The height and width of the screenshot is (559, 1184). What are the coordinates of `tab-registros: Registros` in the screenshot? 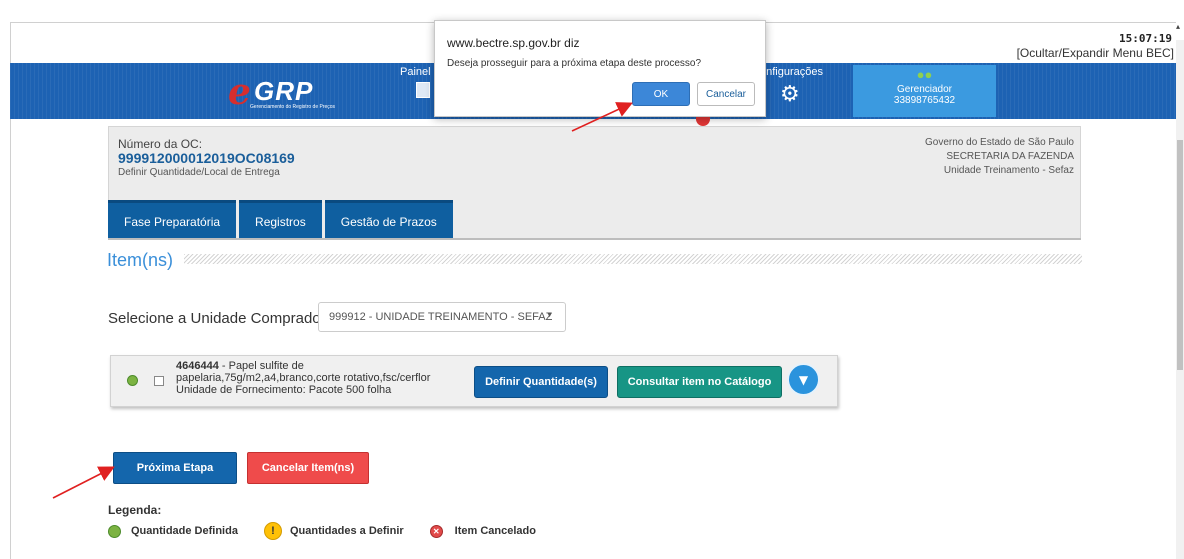 It's located at (280, 220).